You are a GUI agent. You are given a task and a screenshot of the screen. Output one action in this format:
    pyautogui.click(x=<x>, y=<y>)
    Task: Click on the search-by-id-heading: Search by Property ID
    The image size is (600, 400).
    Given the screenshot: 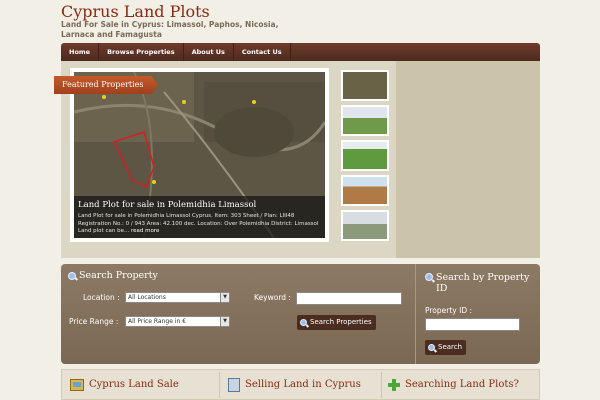 What is the action you would take?
    pyautogui.click(x=480, y=283)
    